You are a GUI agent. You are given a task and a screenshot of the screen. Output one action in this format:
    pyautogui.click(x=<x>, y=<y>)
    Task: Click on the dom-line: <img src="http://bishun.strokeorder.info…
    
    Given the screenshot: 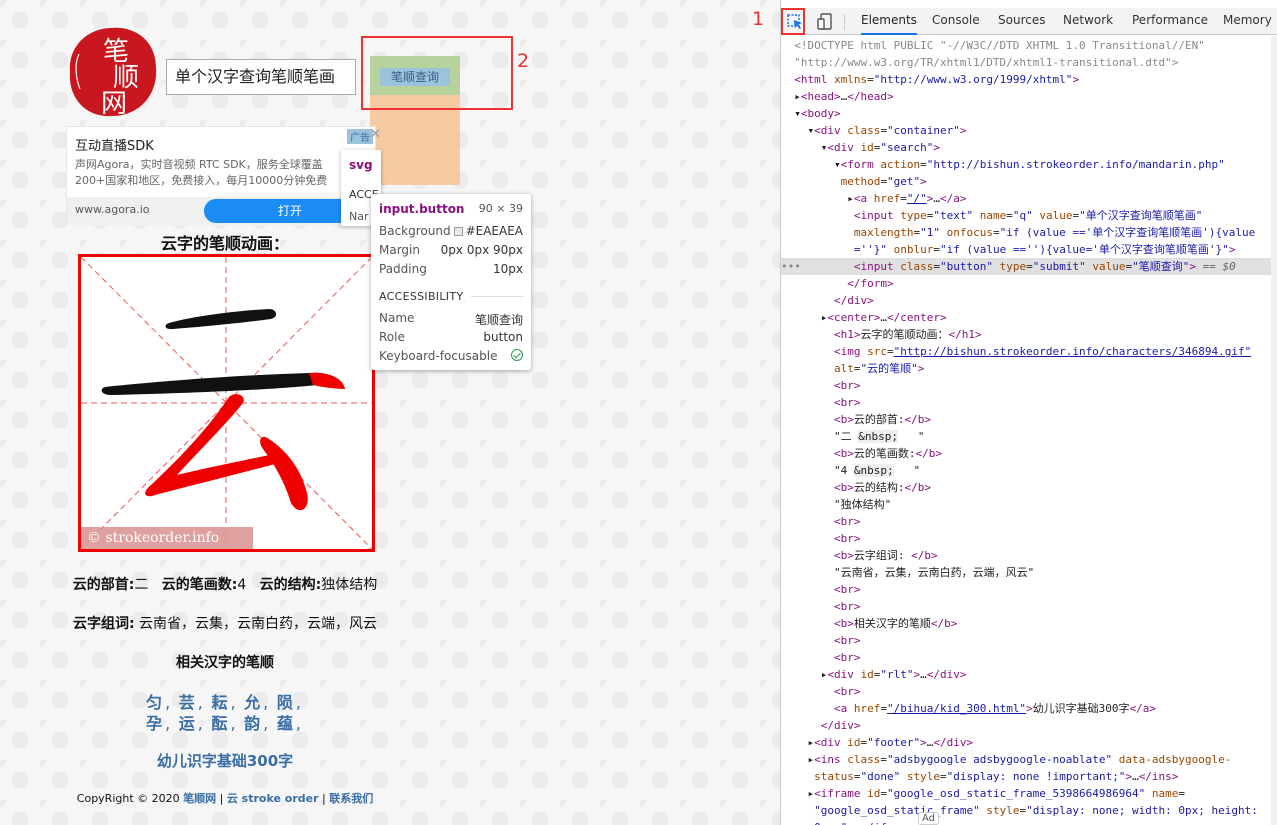 What is the action you would take?
    pyautogui.click(x=1026, y=351)
    